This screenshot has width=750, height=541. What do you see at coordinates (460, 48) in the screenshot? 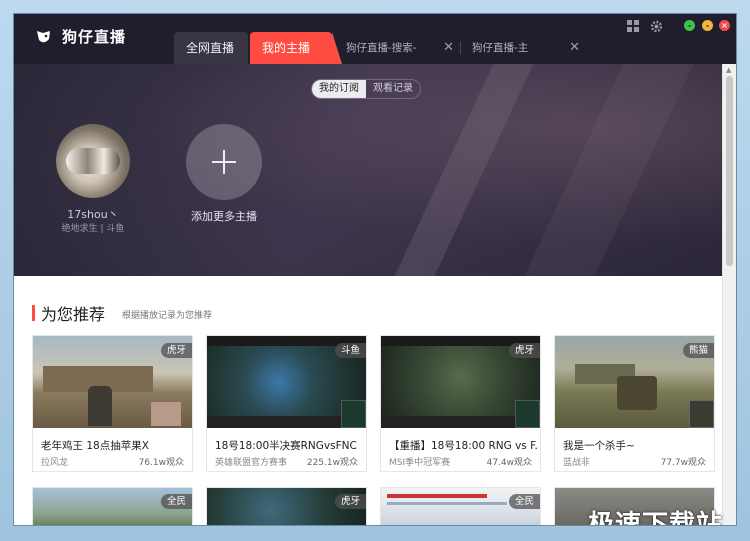
I see `tab-divider` at bounding box center [460, 48].